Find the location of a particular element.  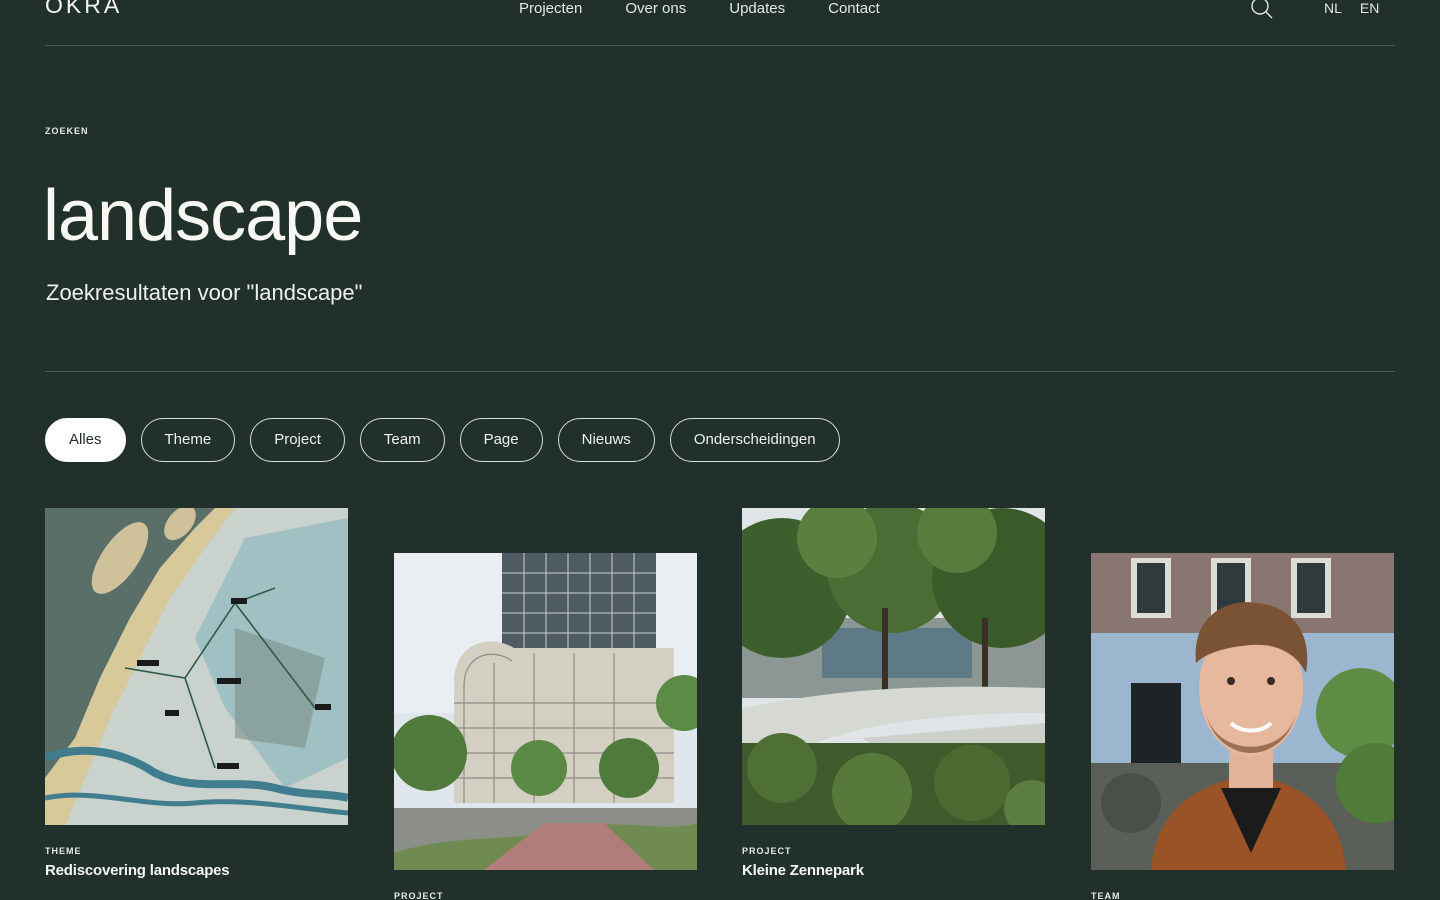

search-icon is located at coordinates (1262, 10).